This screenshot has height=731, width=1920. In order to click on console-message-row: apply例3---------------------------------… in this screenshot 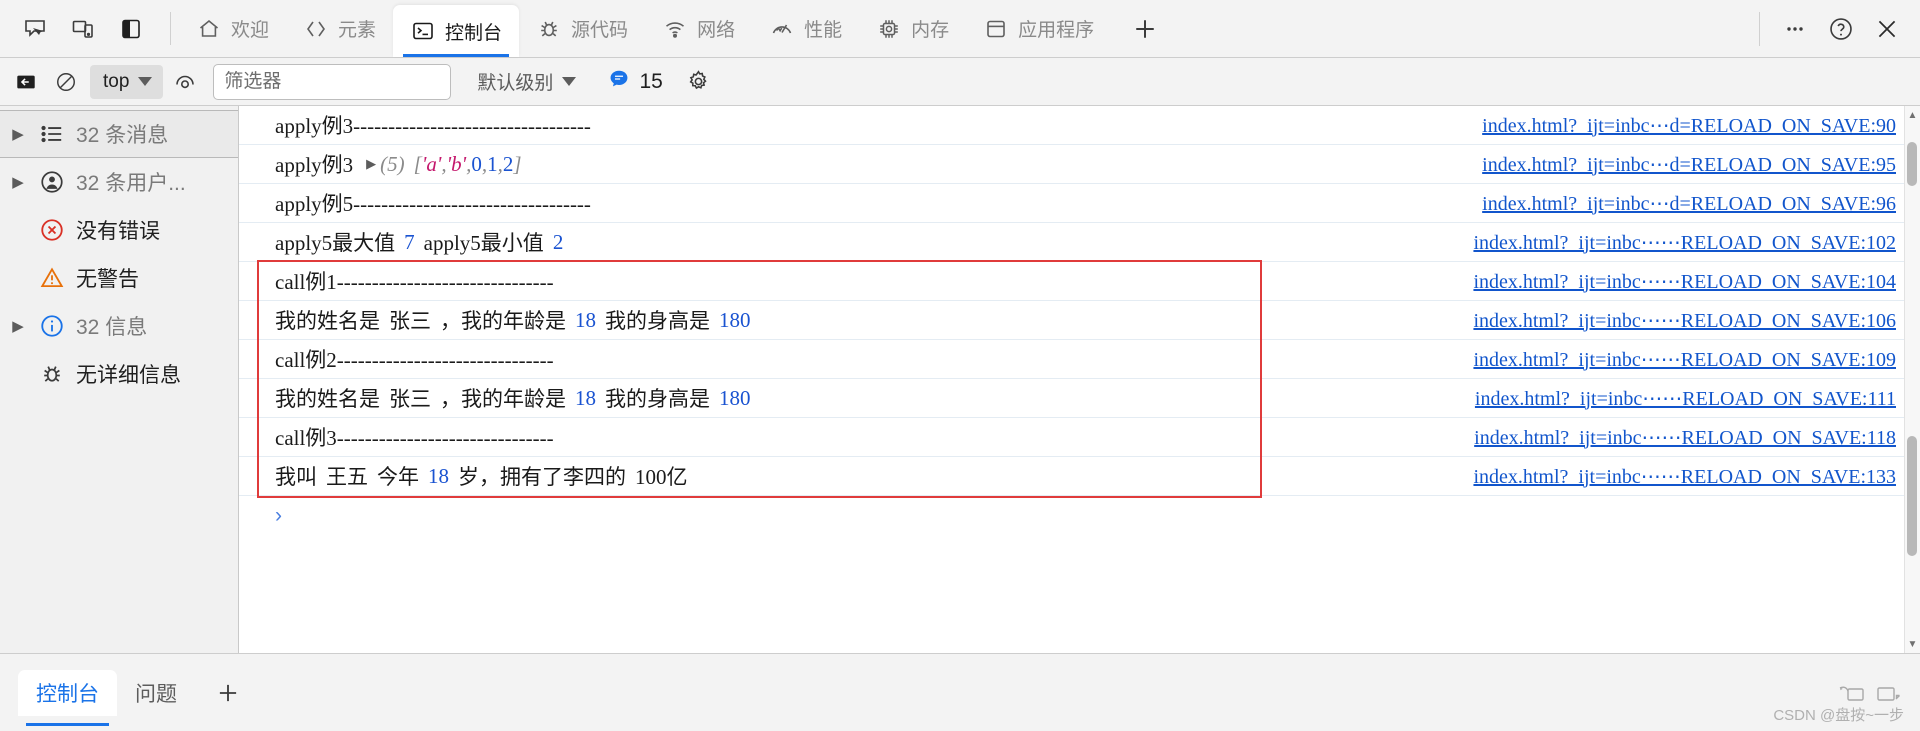, I will do `click(1079, 125)`.